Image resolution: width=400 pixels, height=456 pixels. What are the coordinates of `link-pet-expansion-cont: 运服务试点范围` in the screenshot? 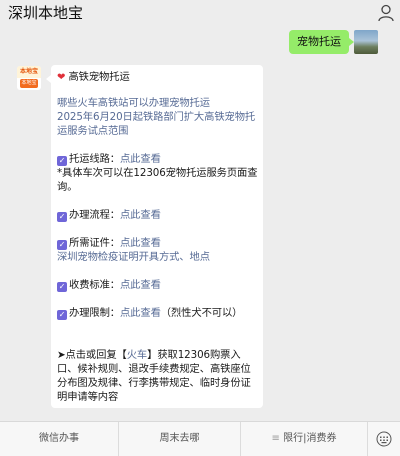 It's located at (92, 131).